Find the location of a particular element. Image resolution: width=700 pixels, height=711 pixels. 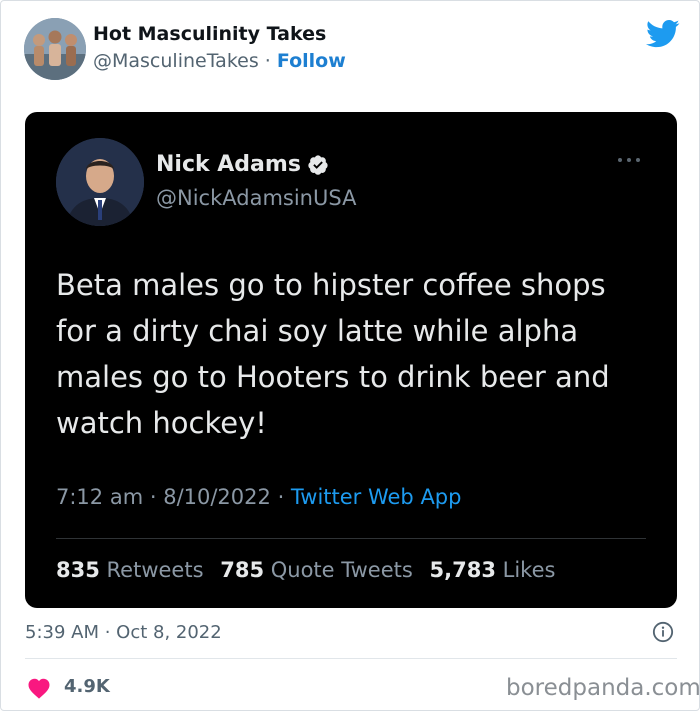

group-photo-avatar-image is located at coordinates (55, 49).